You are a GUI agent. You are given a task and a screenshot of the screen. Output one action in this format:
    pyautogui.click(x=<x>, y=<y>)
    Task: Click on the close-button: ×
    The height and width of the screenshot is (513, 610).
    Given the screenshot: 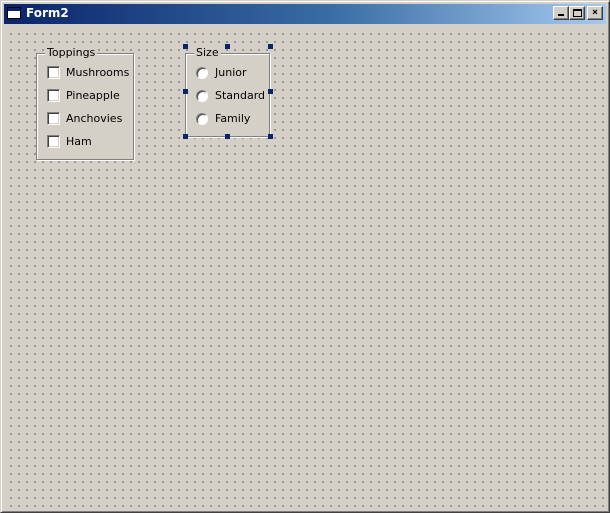 What is the action you would take?
    pyautogui.click(x=595, y=13)
    